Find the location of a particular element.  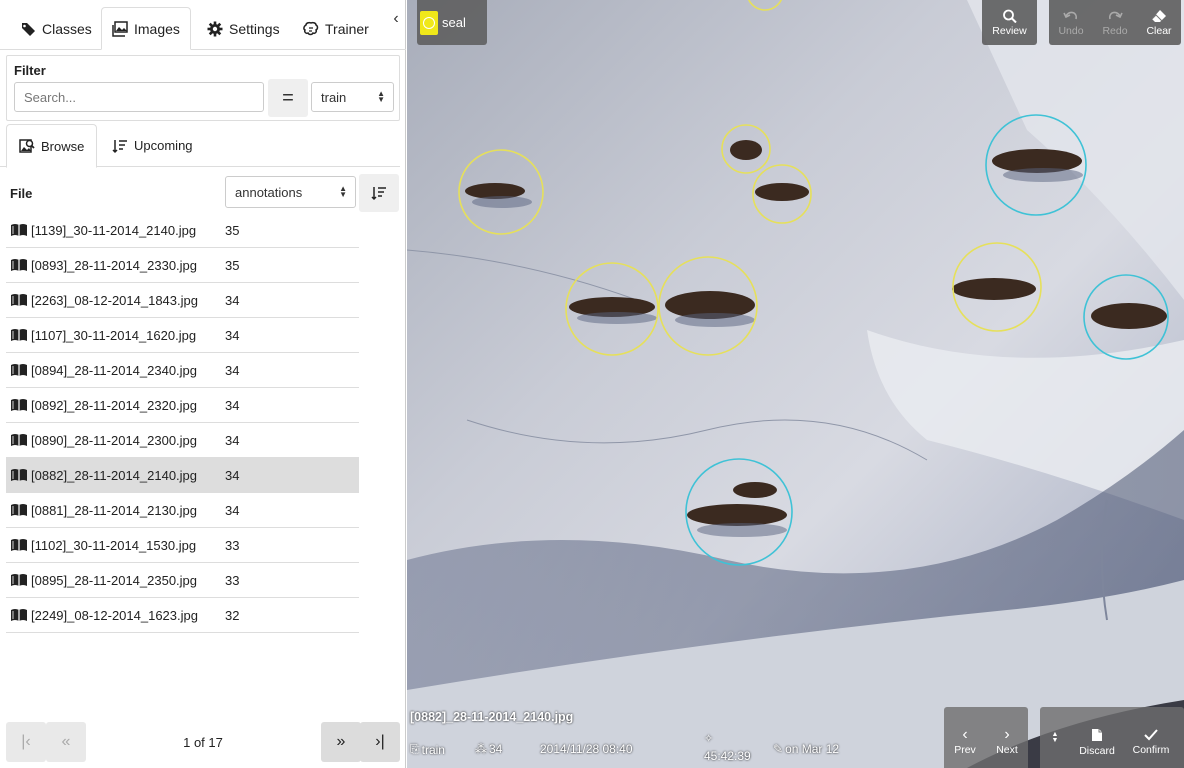

file-name: [0895]_28-11-2014_2350.jpg is located at coordinates (103, 580).